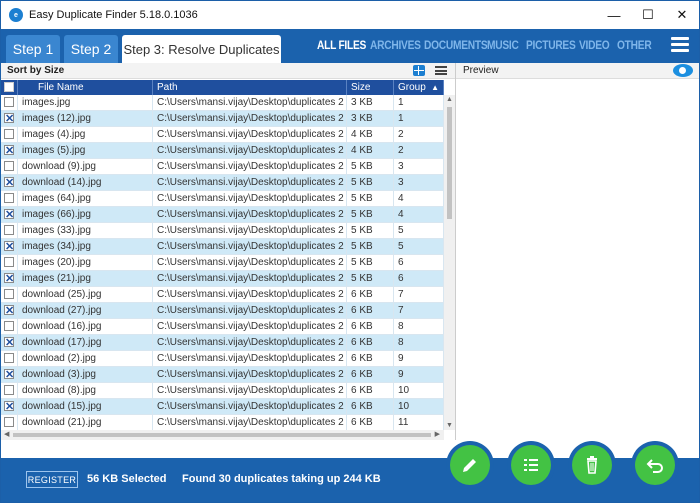  What do you see at coordinates (634, 45) in the screenshot?
I see `category-other: OTHER` at bounding box center [634, 45].